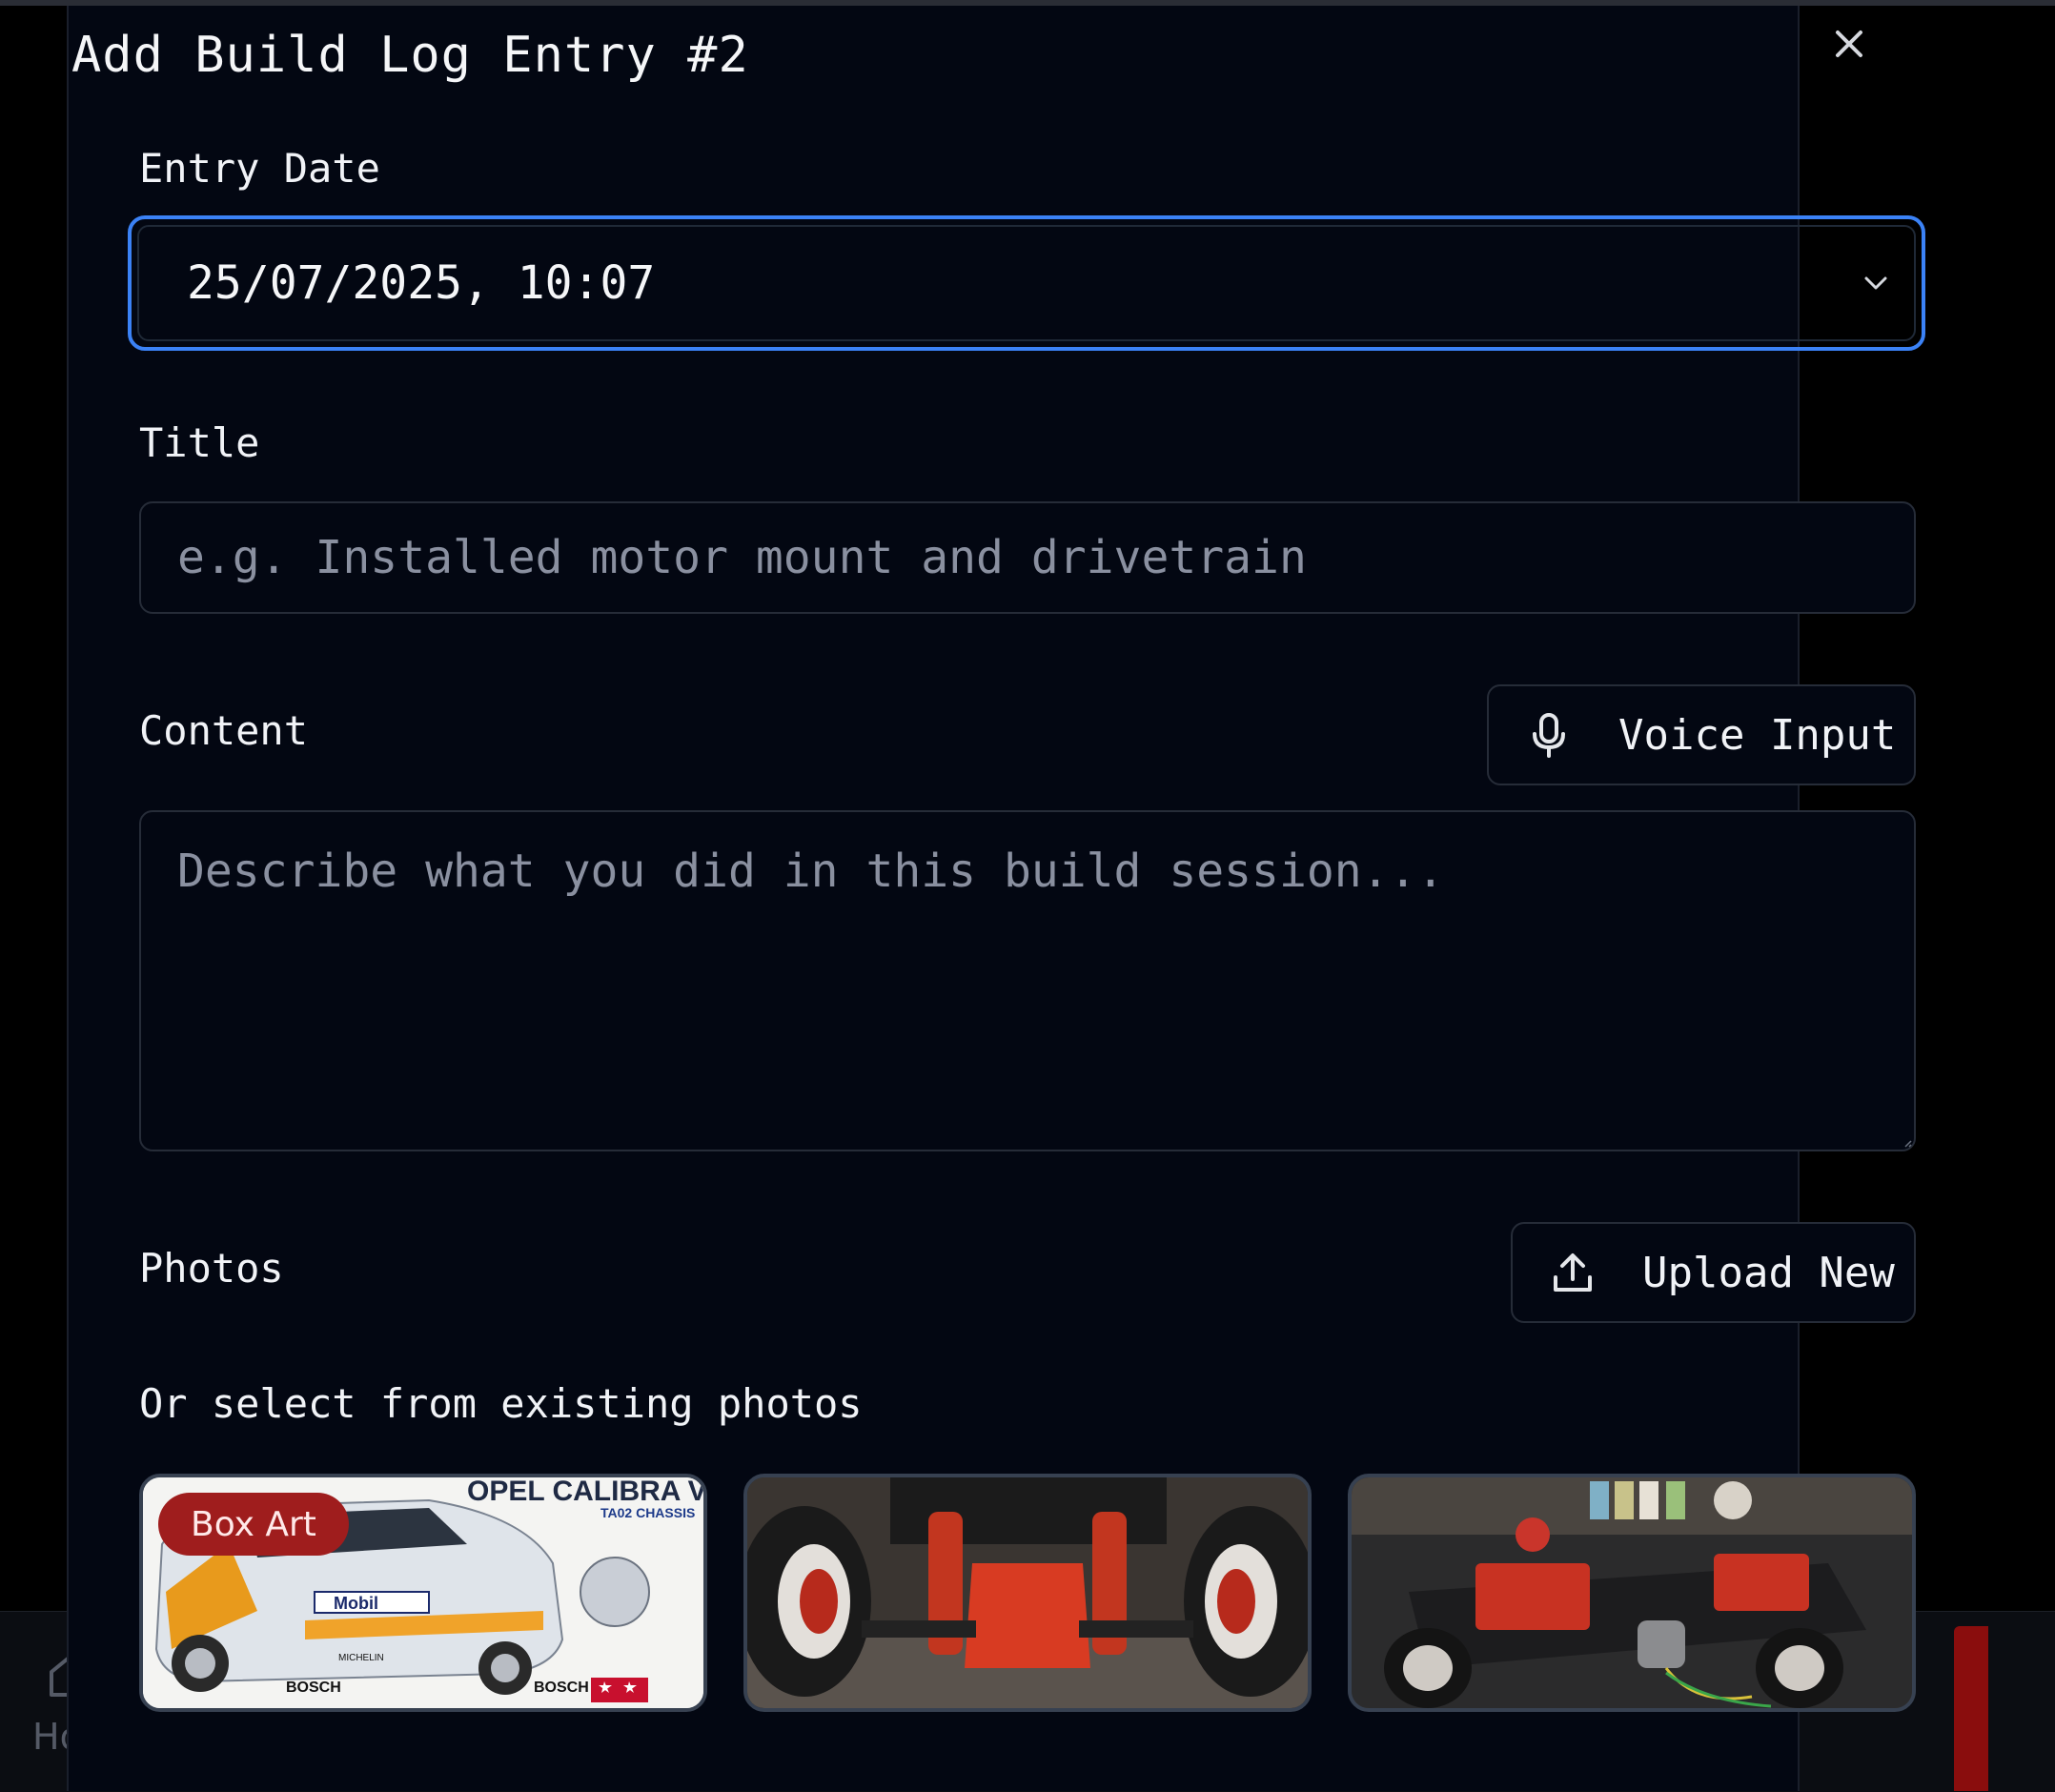 This screenshot has height=1792, width=2055. Describe the element at coordinates (585, 1492) in the screenshot. I see `svg-text: OPEL CALIBRA V6` at that location.